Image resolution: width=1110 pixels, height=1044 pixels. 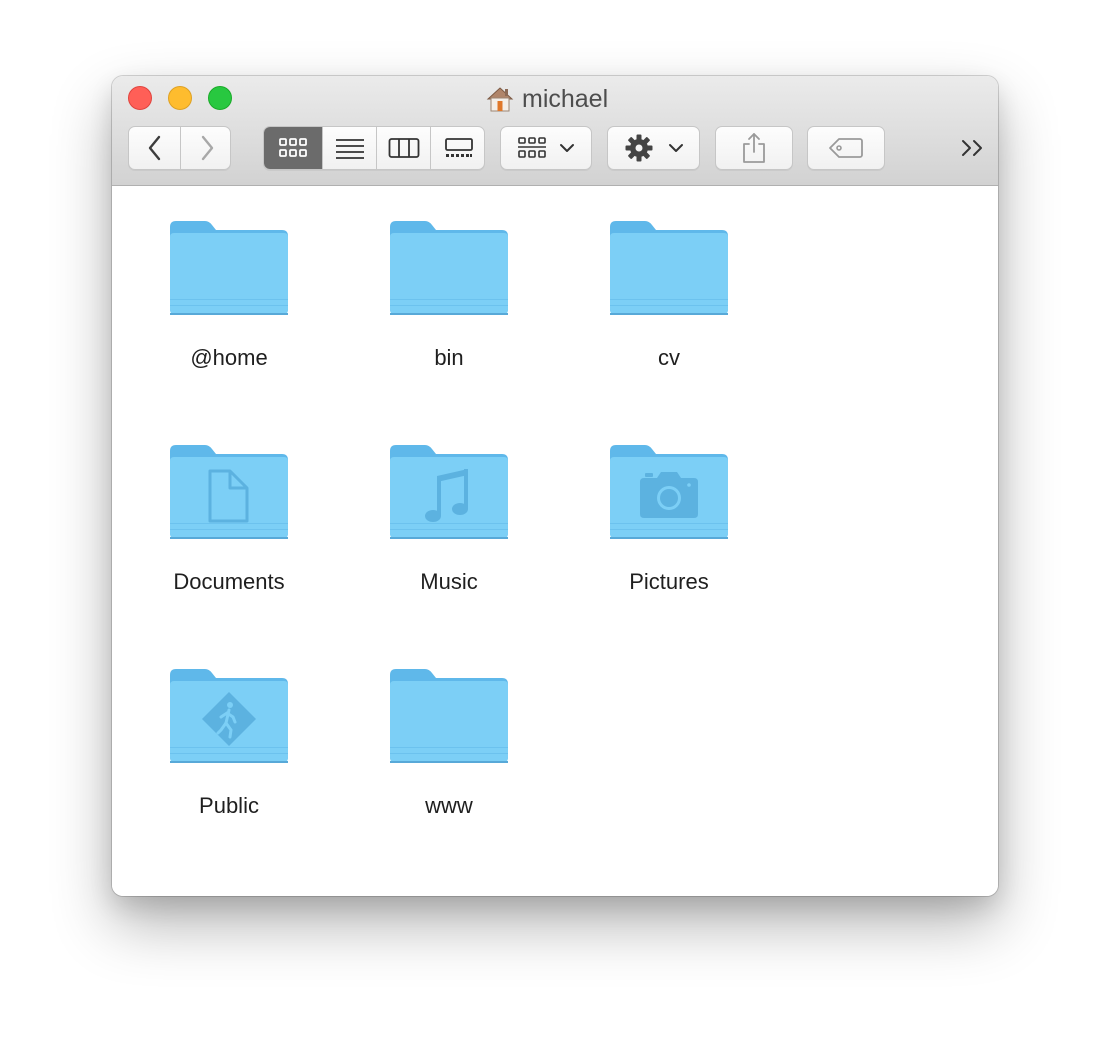 I want to click on view-mode-control, so click(x=374, y=148).